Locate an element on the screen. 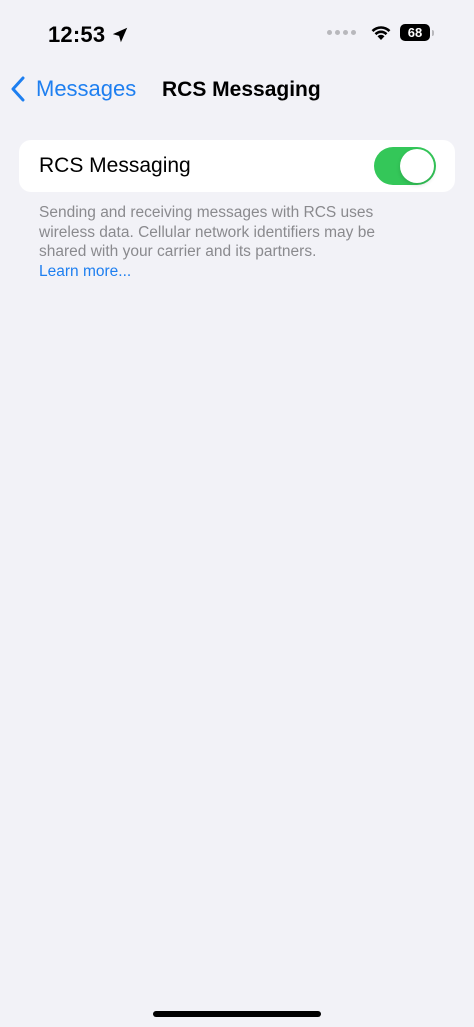 This screenshot has height=1027, width=474. battery-level: 68 is located at coordinates (415, 32).